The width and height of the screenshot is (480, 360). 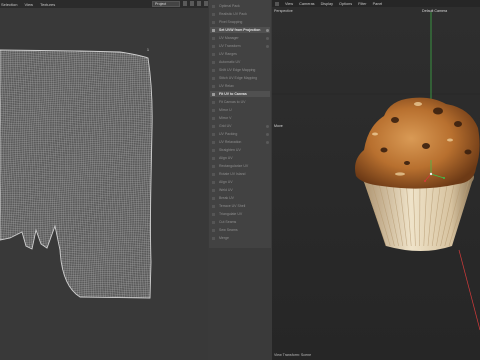 I want to click on tool-rectangularize-uv: Rectangularize UV, so click(x=240, y=166).